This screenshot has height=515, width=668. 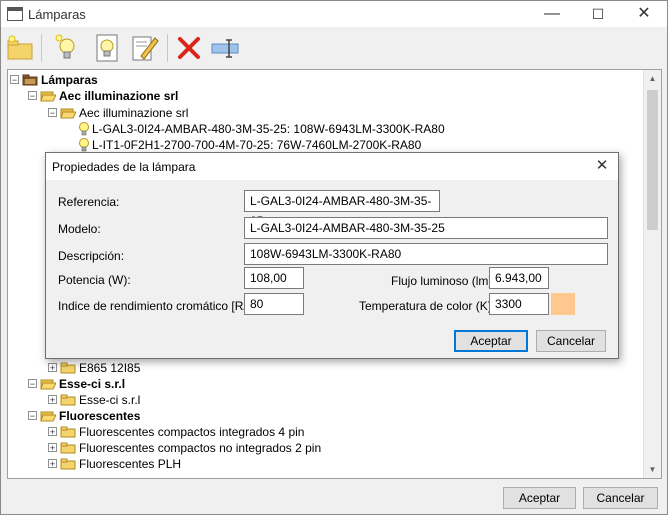 I want to click on modelo-label: Modelo:, so click(x=79, y=229).